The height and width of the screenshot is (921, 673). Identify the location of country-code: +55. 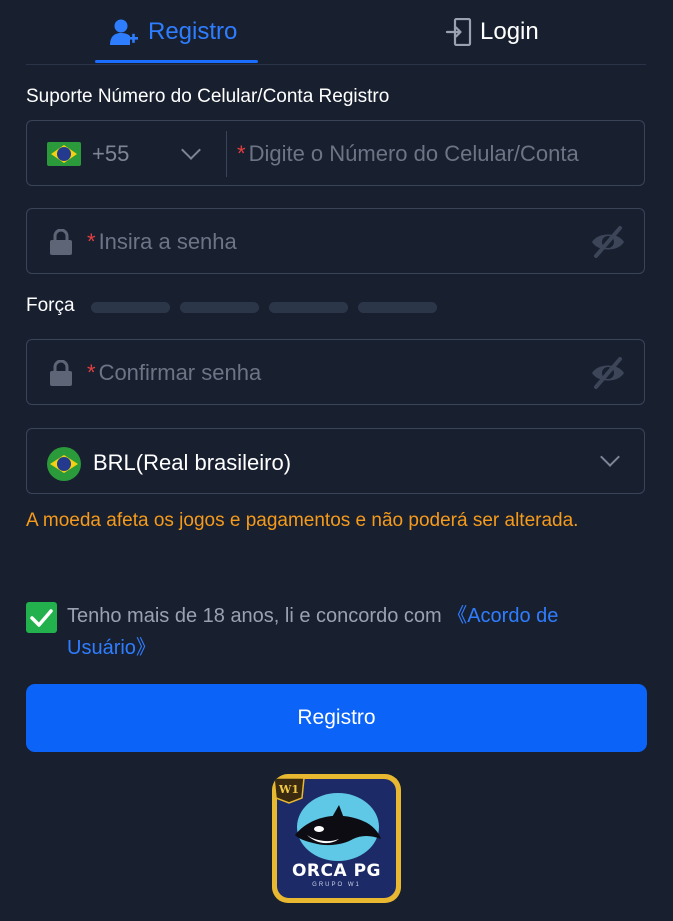
(110, 154).